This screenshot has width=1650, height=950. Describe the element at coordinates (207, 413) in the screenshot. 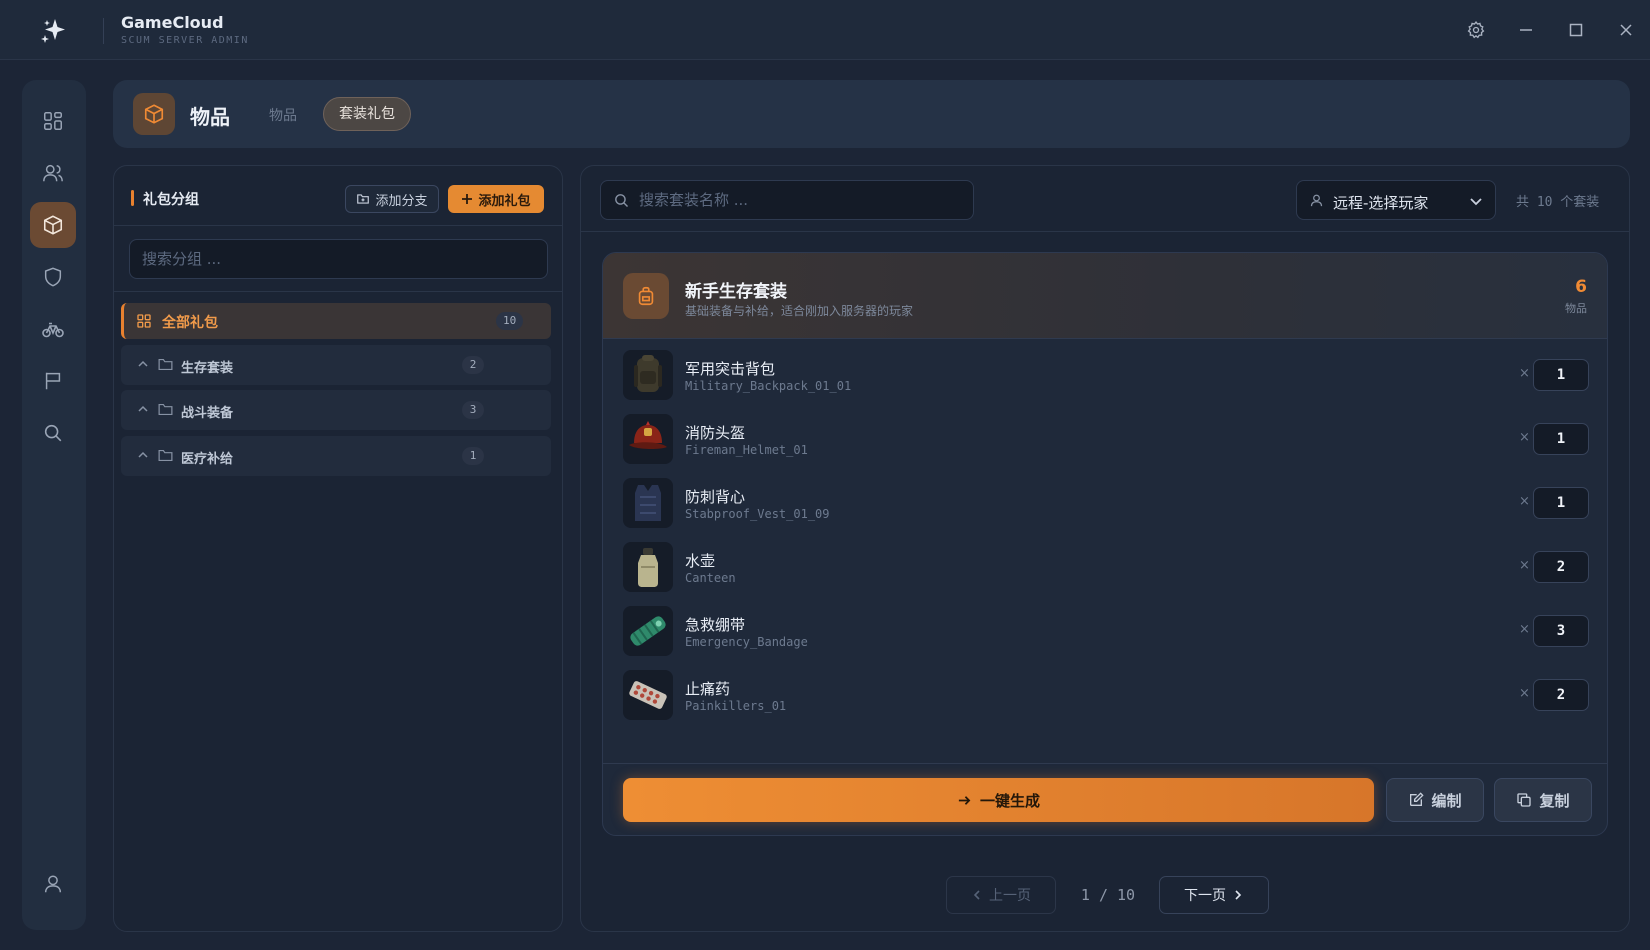

I see `group-label: 战斗装备` at that location.